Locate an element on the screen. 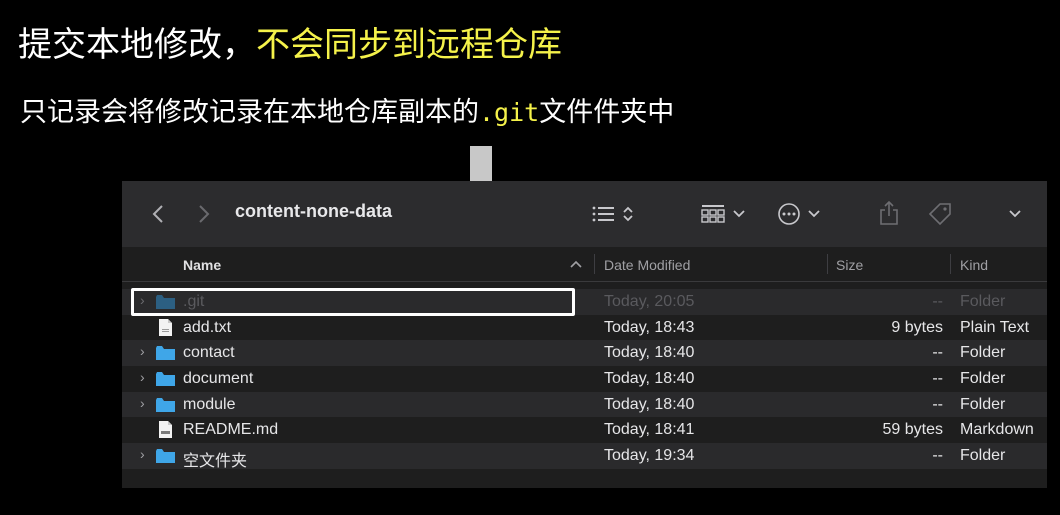  headline-part2: 不会同步到远程仓库 is located at coordinates (409, 45).